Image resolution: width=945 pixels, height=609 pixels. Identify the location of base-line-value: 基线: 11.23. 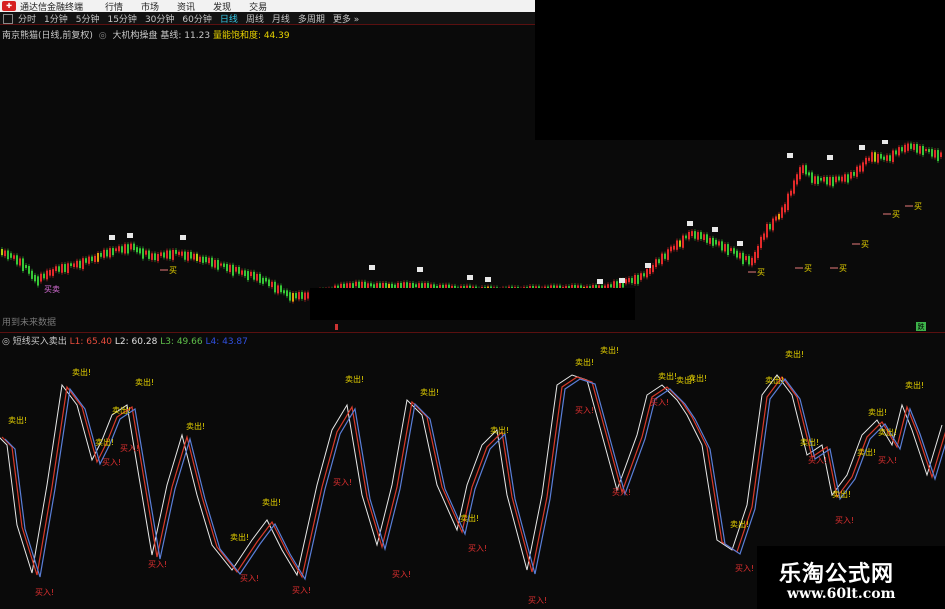
(185, 36).